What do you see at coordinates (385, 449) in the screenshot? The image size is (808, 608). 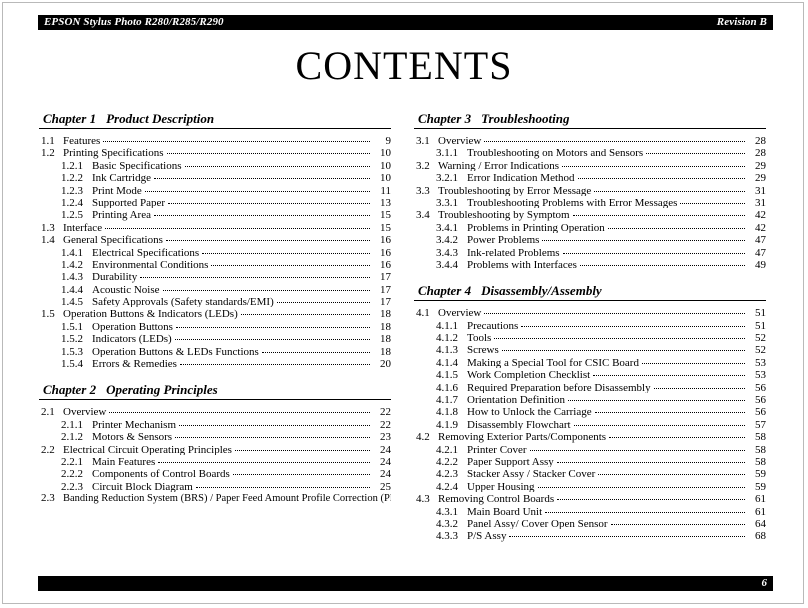 I see `toc-entry-page: 24` at bounding box center [385, 449].